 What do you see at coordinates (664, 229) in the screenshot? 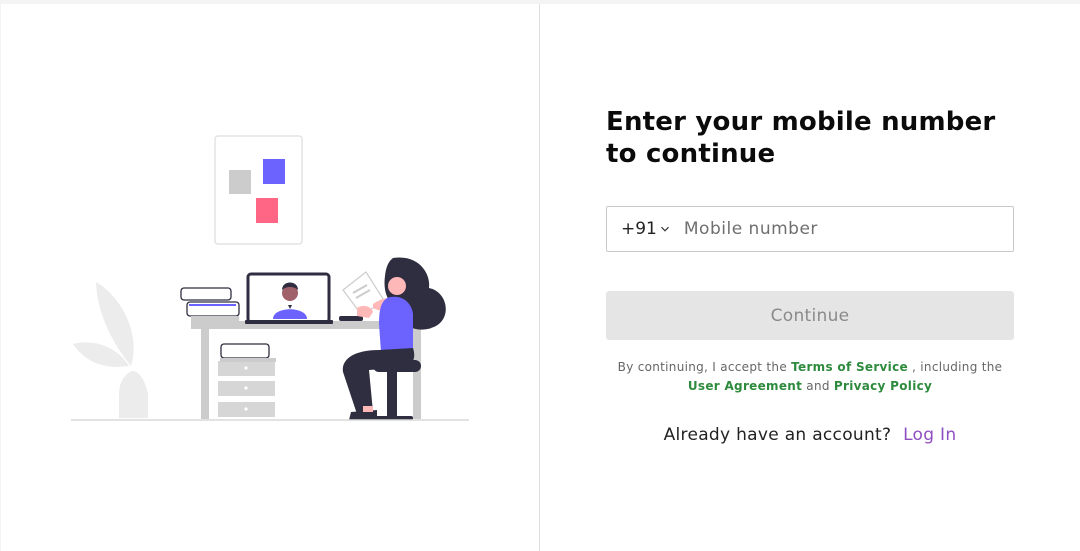
I see `chevron-down-icon` at bounding box center [664, 229].